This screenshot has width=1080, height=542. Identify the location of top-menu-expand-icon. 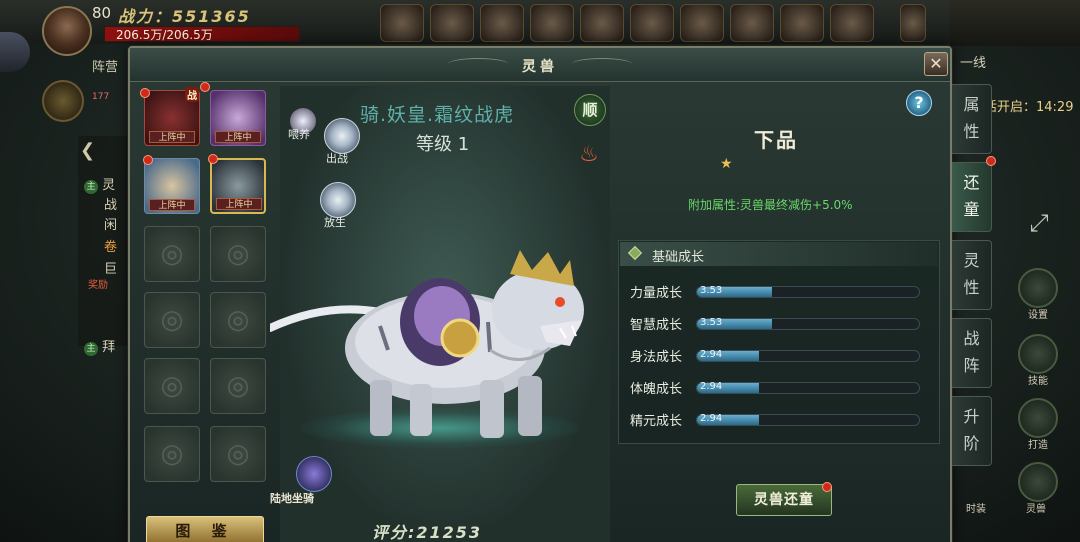
(913, 23).